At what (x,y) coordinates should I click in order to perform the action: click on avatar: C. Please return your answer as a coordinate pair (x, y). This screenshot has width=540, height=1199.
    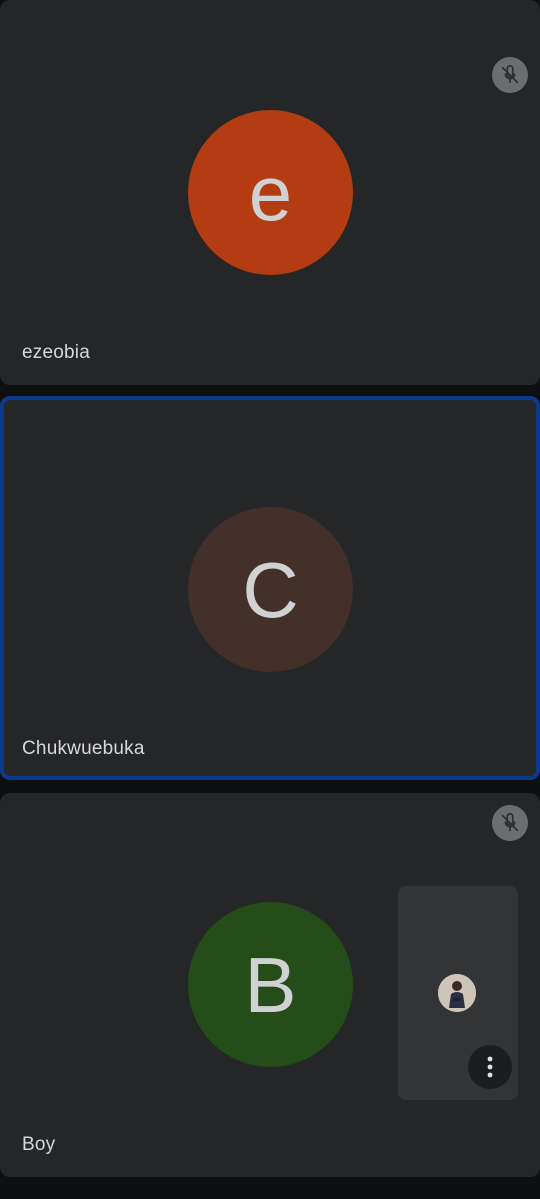
    Looking at the image, I should click on (270, 589).